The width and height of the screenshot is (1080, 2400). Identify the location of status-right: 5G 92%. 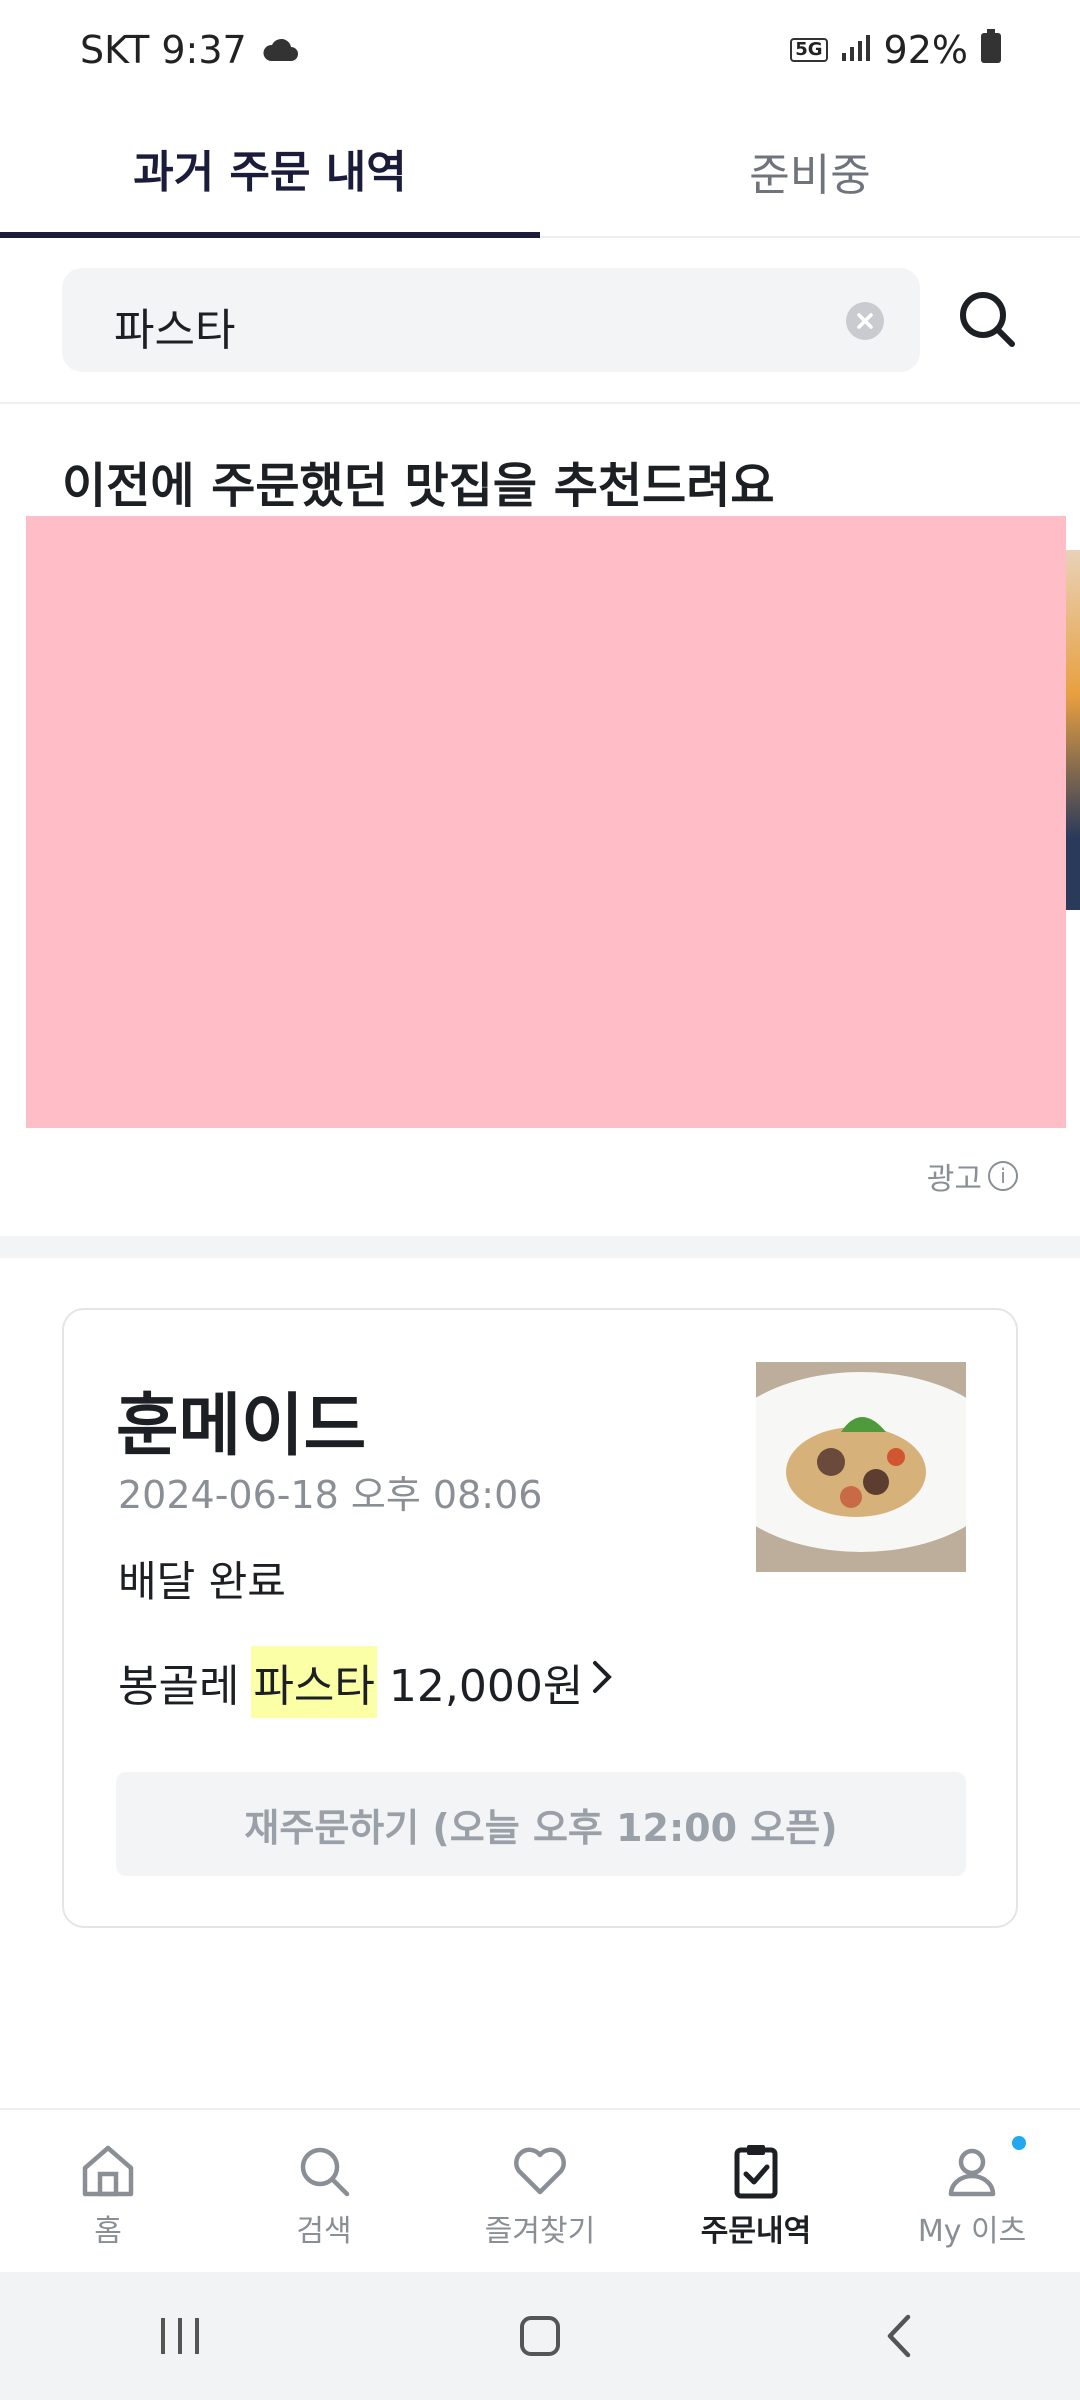
(896, 50).